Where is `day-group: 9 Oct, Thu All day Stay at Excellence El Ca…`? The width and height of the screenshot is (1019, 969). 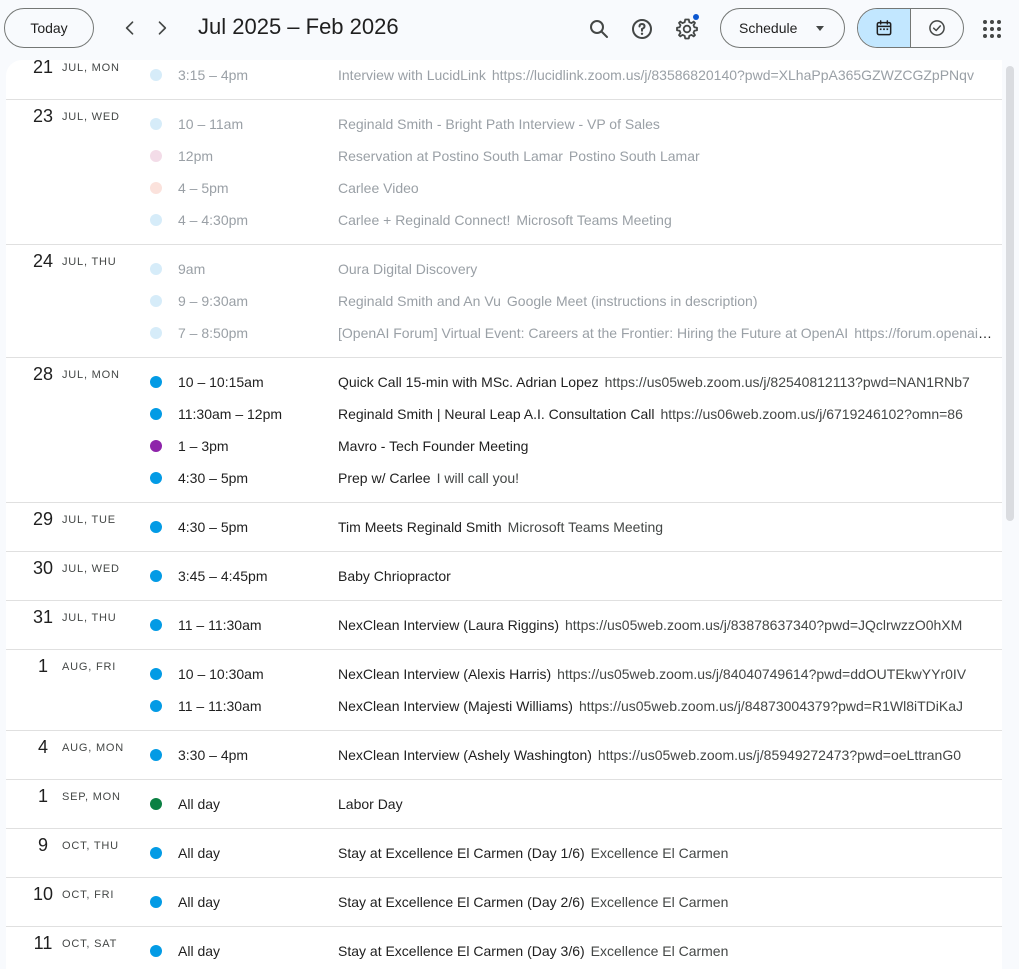
day-group: 9 Oct, Thu All day Stay at Excellence El Ca… is located at coordinates (504, 853).